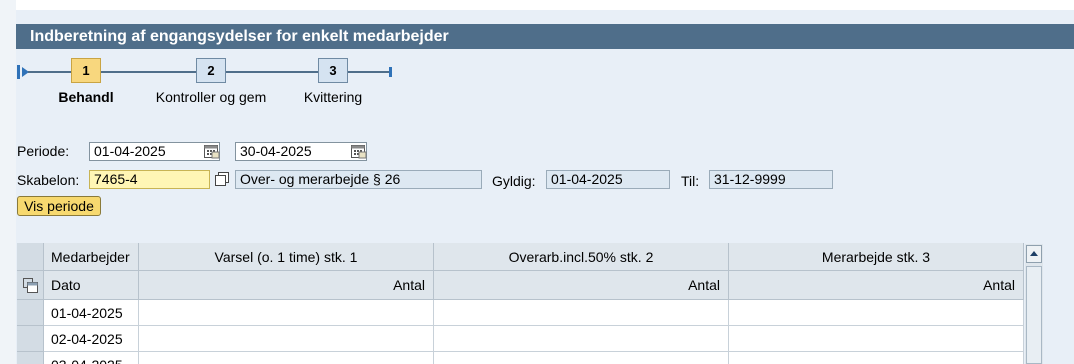 The height and width of the screenshot is (364, 1074). Describe the element at coordinates (301, 151) in the screenshot. I see `periode-to-field: 30-04-2025` at that location.